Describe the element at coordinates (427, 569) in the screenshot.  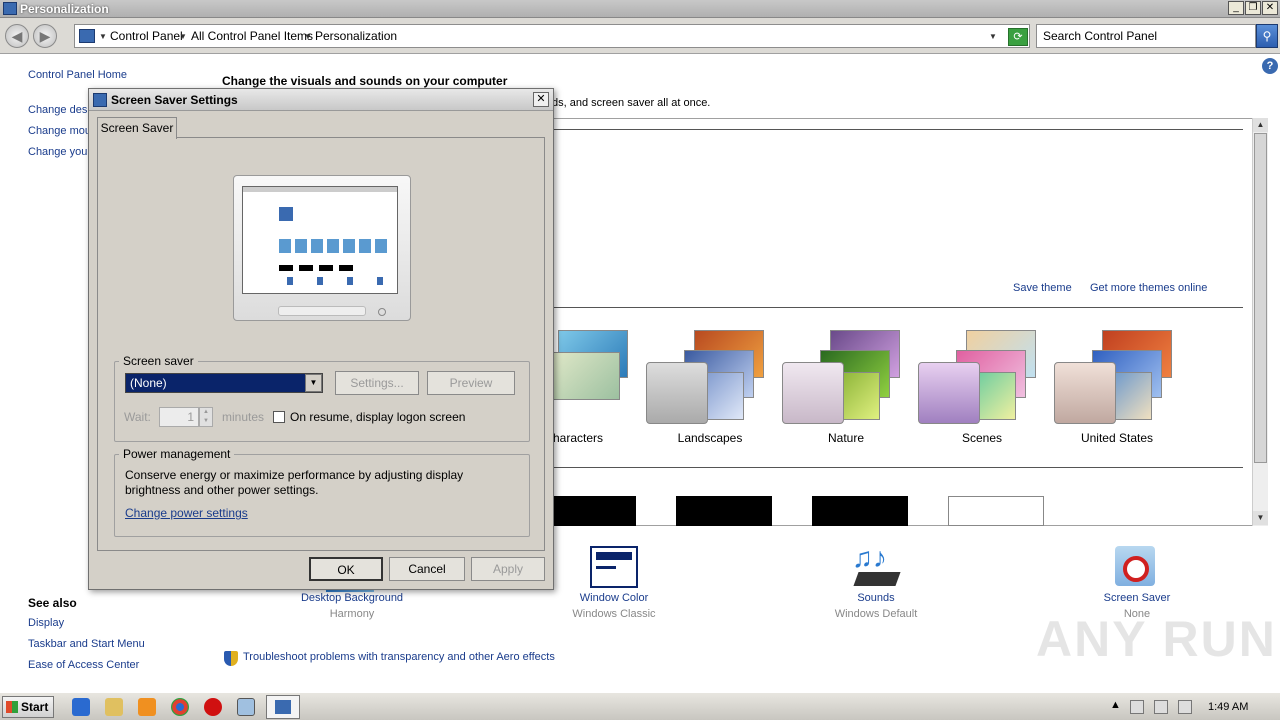
I see `cancel-button: Cancel` at that location.